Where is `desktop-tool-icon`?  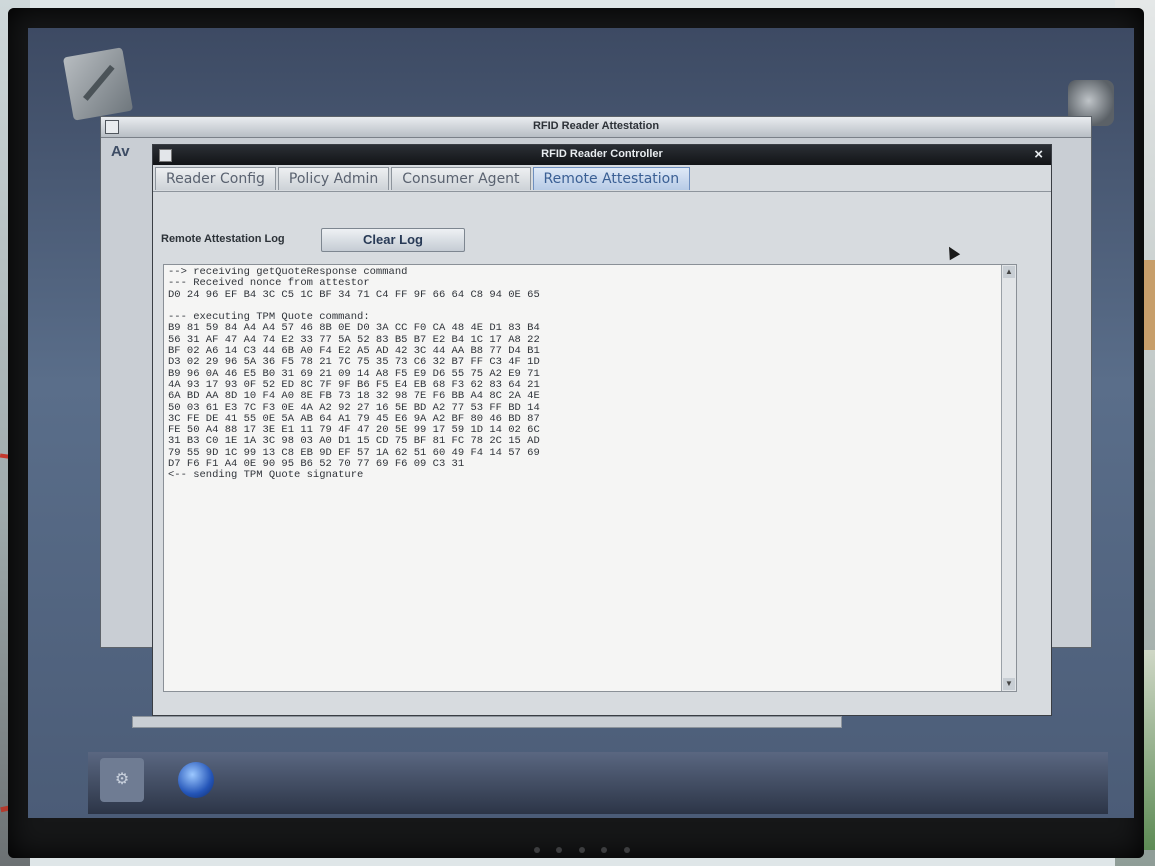 desktop-tool-icon is located at coordinates (98, 84).